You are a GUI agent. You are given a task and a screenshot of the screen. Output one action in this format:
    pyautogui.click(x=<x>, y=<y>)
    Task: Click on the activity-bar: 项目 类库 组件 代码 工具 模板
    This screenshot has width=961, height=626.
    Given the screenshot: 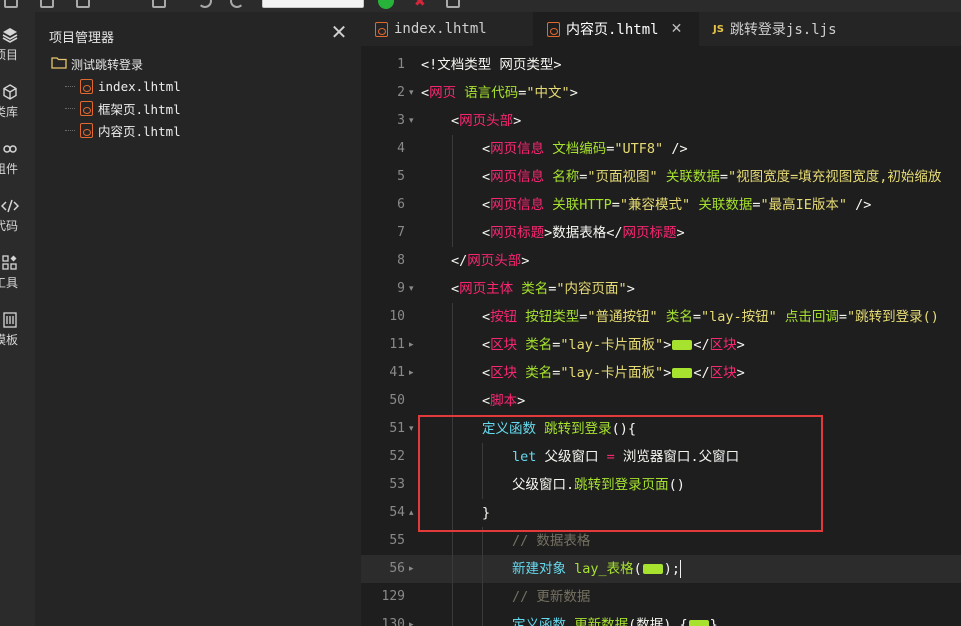 What is the action you would take?
    pyautogui.click(x=17, y=319)
    